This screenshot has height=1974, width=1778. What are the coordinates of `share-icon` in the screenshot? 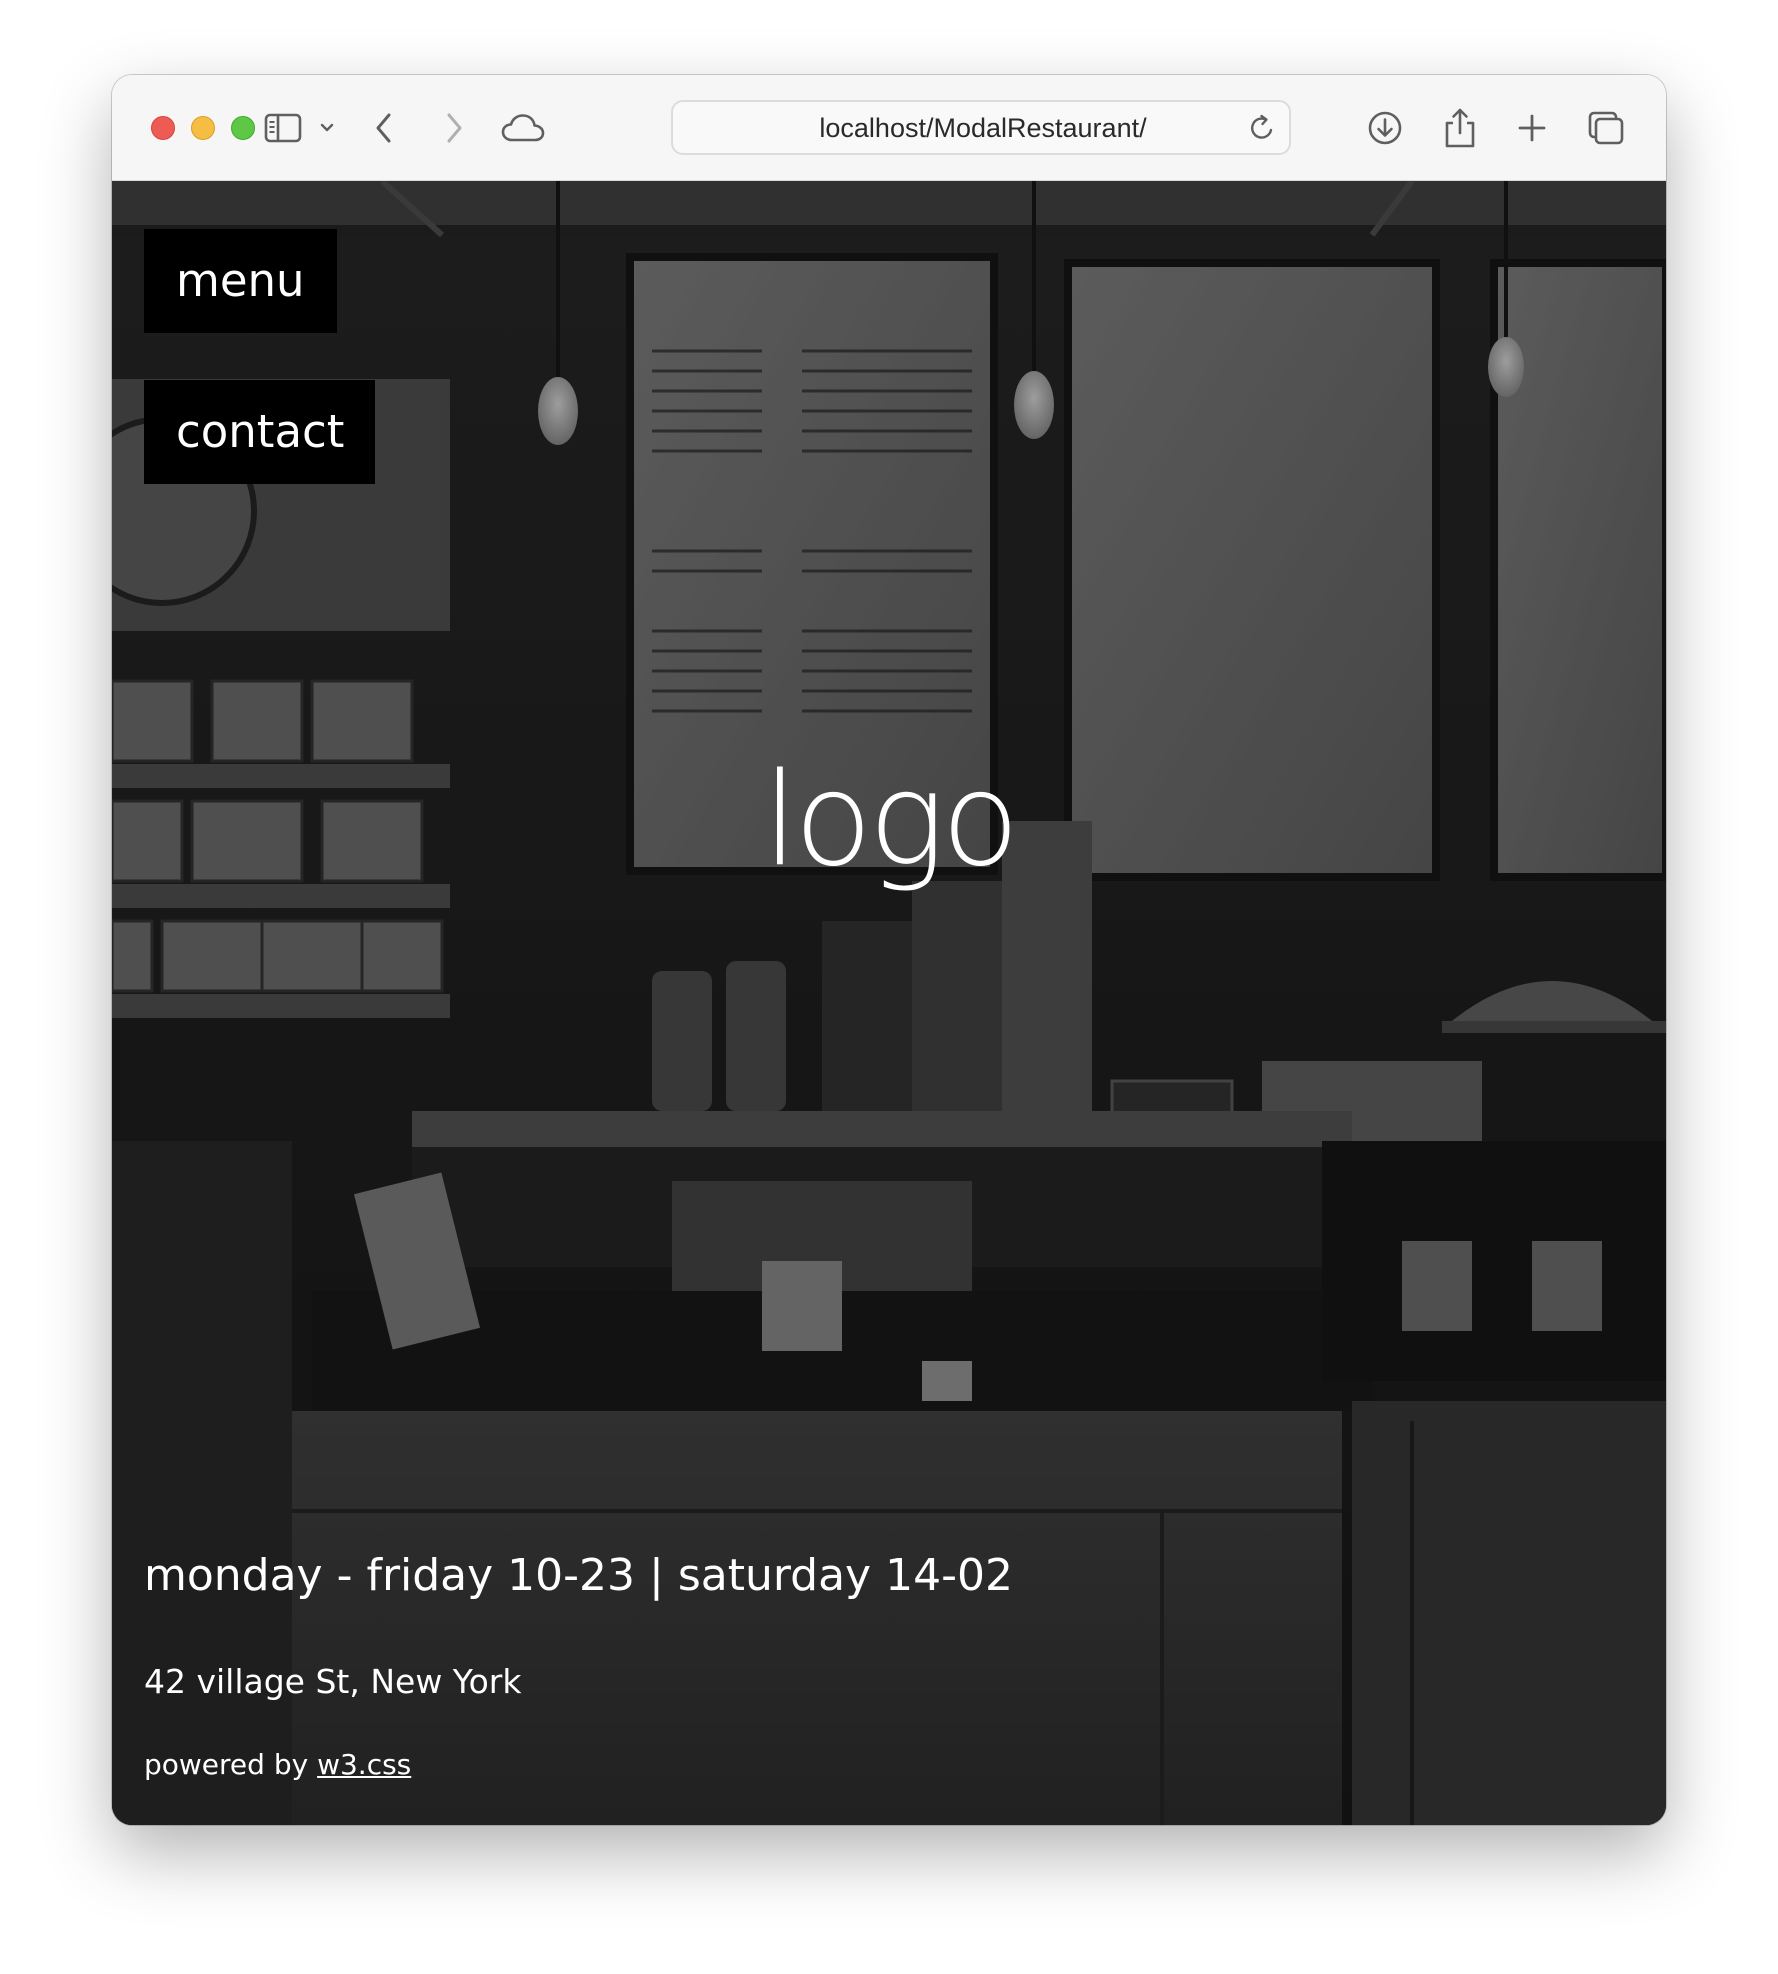 It's located at (1460, 128).